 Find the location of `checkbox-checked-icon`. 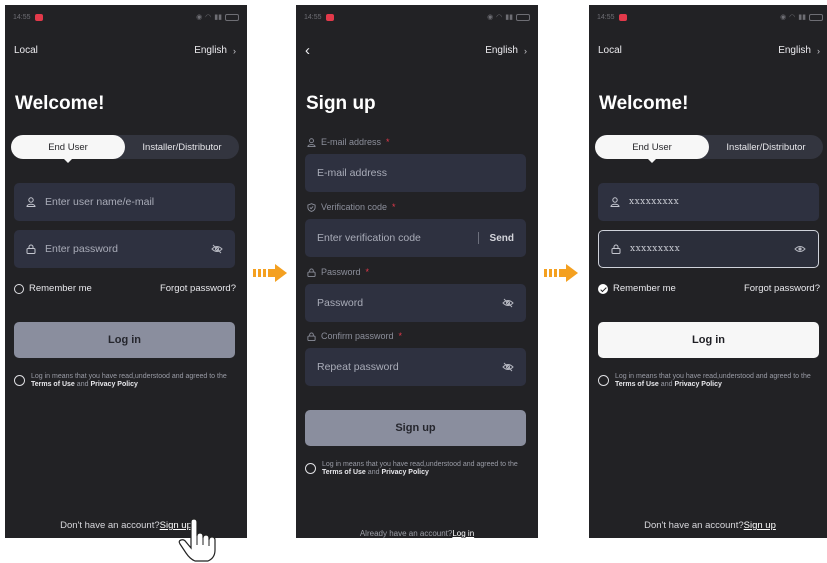

checkbox-checked-icon is located at coordinates (603, 288).